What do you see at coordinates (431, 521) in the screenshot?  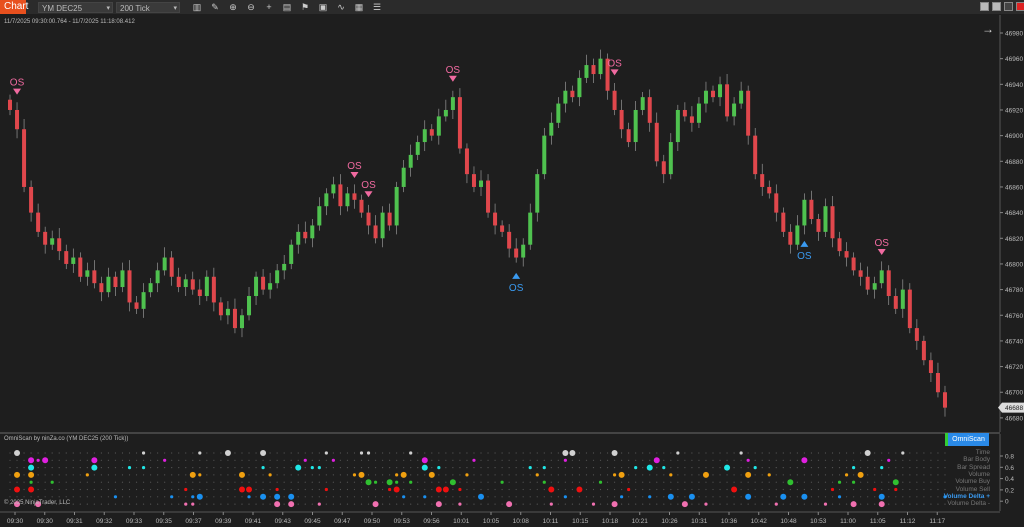 I see `time-tick-label: 09:56` at bounding box center [431, 521].